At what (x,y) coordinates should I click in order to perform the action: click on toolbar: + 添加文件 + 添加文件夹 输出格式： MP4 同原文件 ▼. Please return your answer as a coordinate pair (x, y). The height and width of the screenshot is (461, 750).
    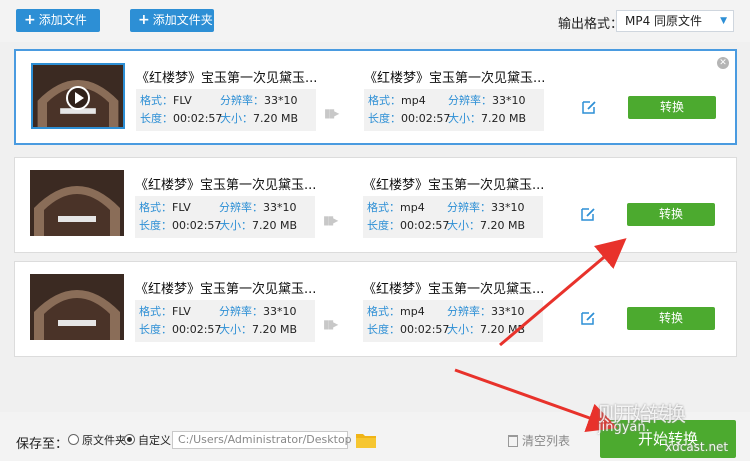
    Looking at the image, I should click on (375, 21).